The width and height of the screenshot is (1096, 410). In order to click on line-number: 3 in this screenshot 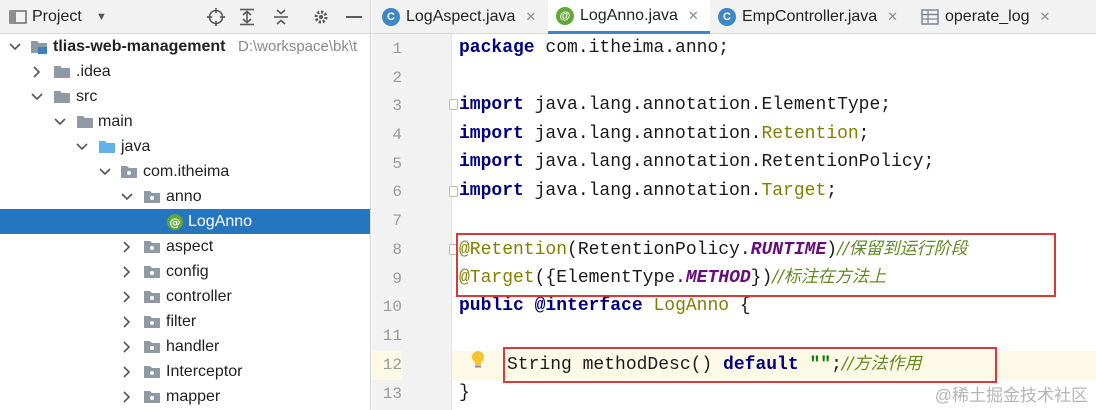, I will do `click(397, 106)`.